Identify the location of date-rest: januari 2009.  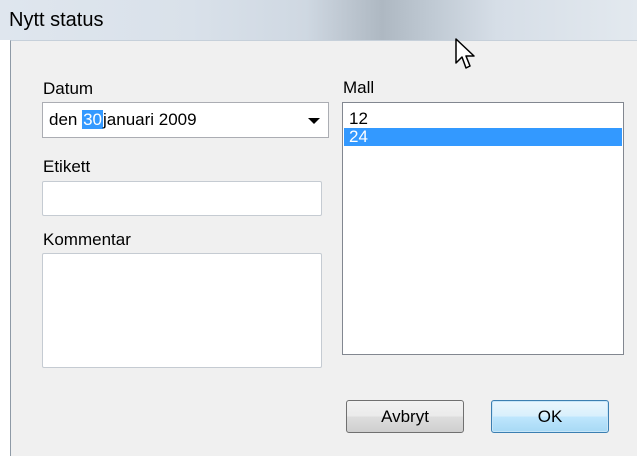
(150, 119).